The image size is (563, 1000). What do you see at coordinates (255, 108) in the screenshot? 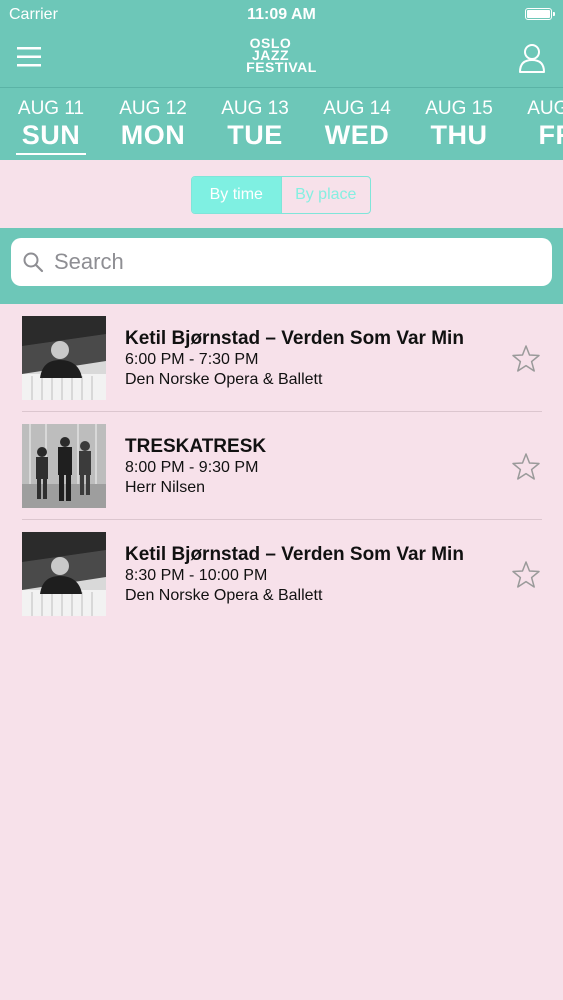
I see `date-month: AUG 13` at bounding box center [255, 108].